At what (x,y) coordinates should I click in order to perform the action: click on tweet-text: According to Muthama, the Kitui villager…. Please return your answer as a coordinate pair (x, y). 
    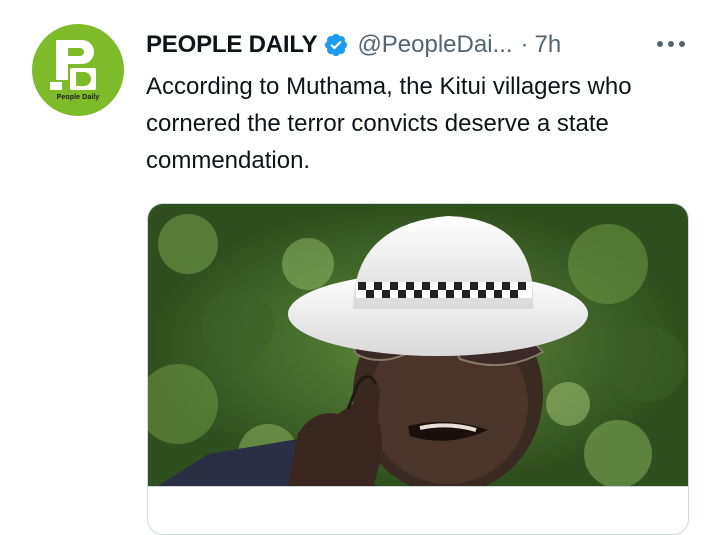
    Looking at the image, I should click on (389, 123).